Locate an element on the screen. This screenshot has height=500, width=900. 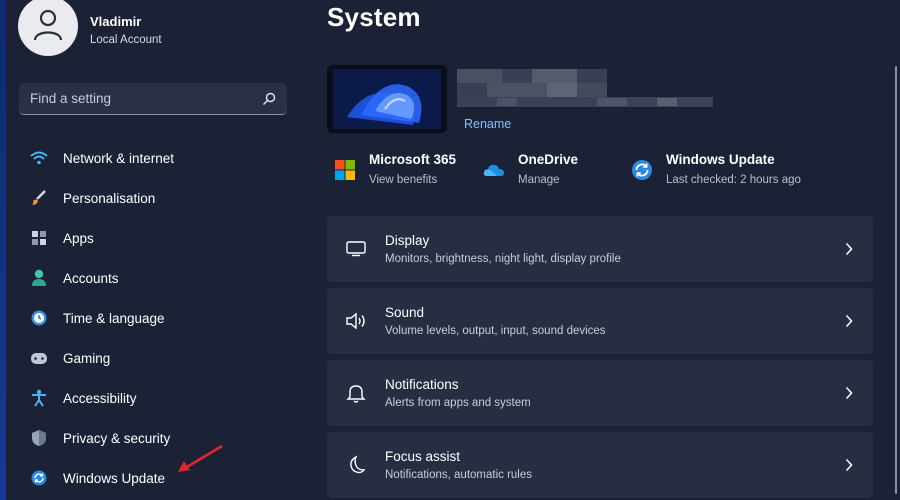
sidebar-item-label: Apps is located at coordinates (78, 238).